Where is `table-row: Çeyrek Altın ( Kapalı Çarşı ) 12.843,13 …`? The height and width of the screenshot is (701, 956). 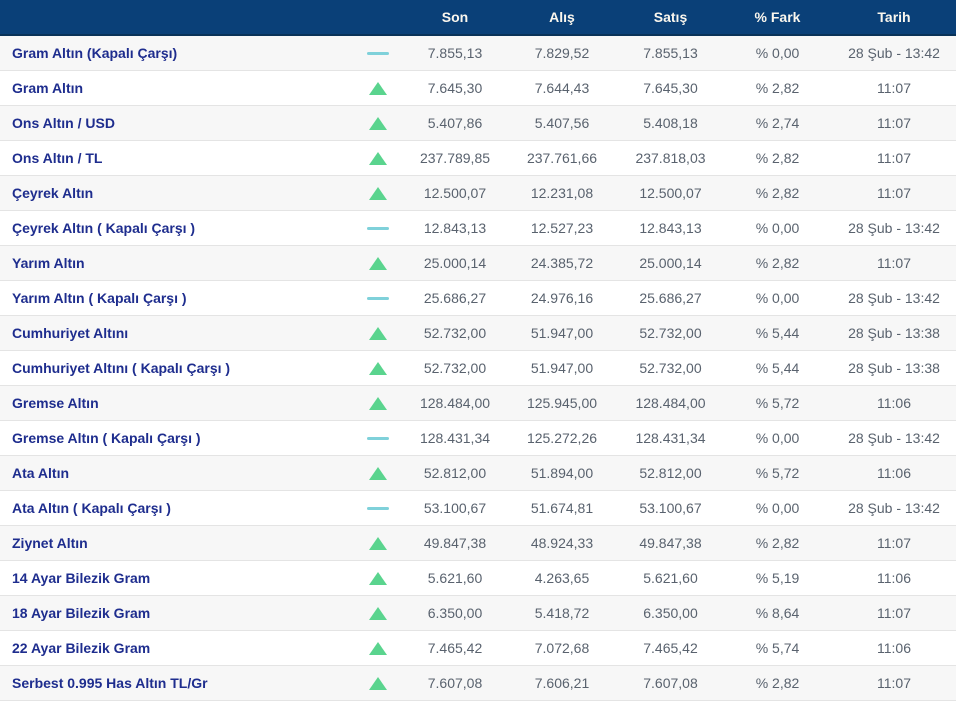
table-row: Çeyrek Altın ( Kapalı Çarşı ) 12.843,13 … is located at coordinates (478, 228).